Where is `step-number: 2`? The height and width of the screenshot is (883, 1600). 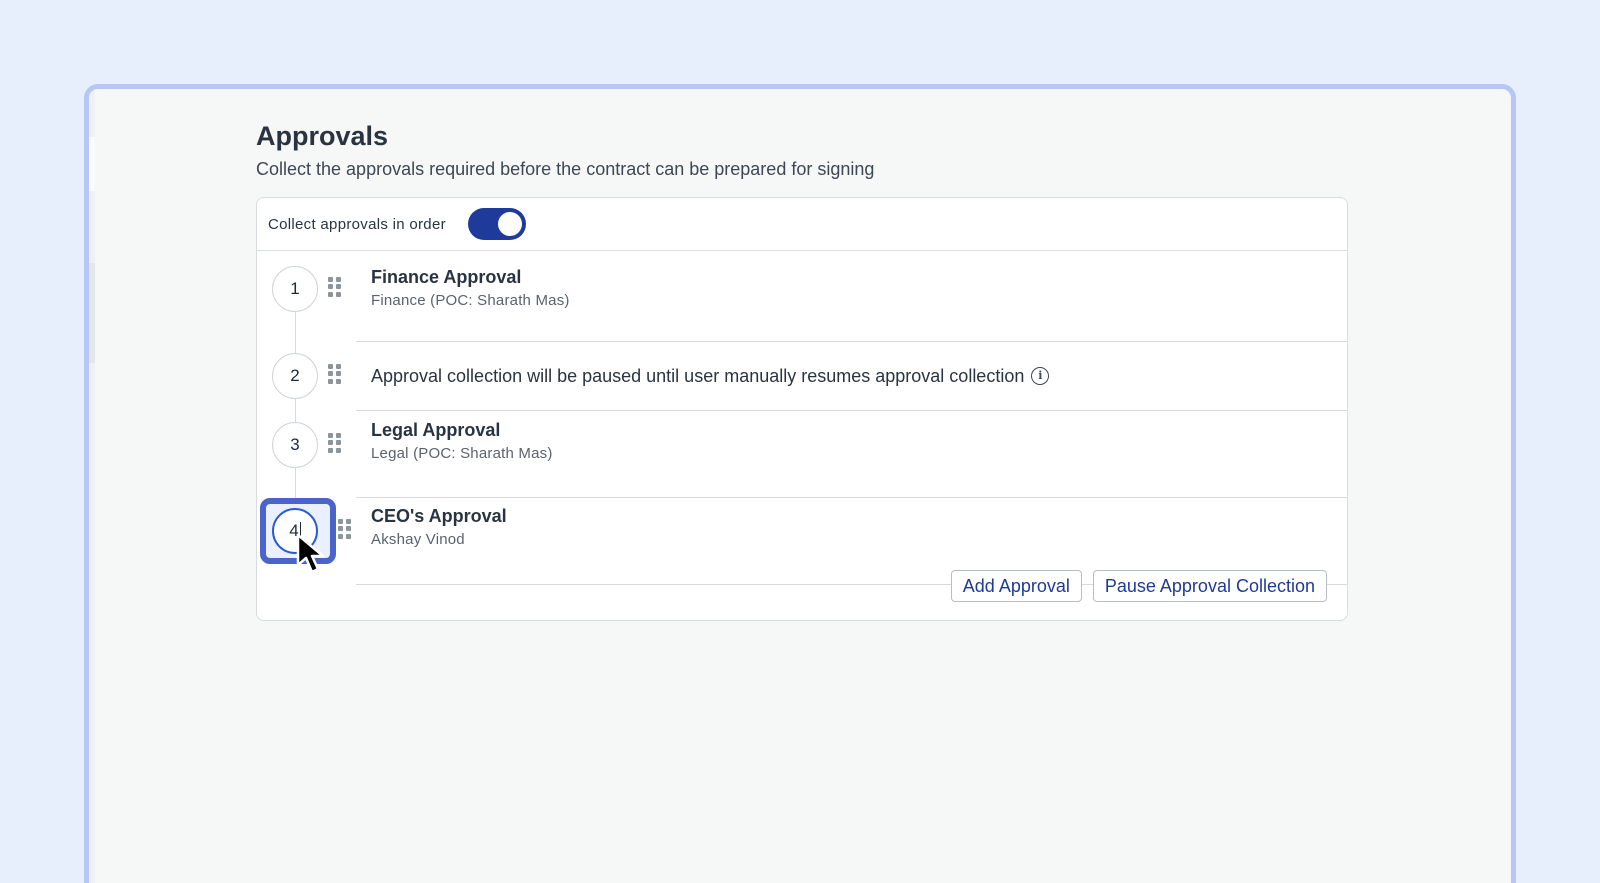 step-number: 2 is located at coordinates (295, 376).